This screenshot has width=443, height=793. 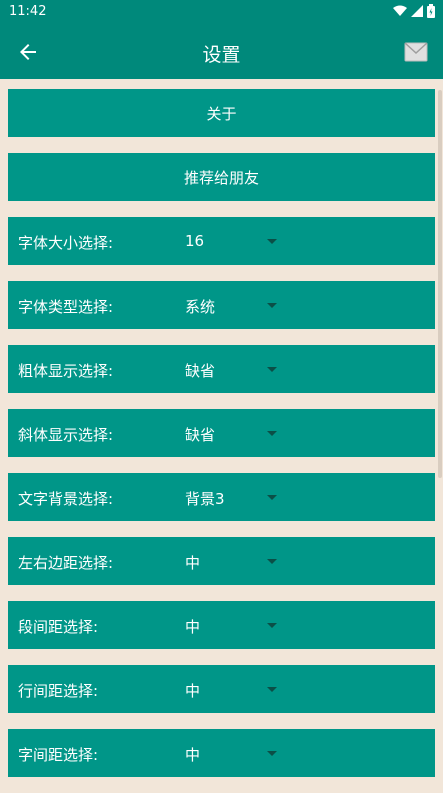 I want to click on signal-icon, so click(x=417, y=11).